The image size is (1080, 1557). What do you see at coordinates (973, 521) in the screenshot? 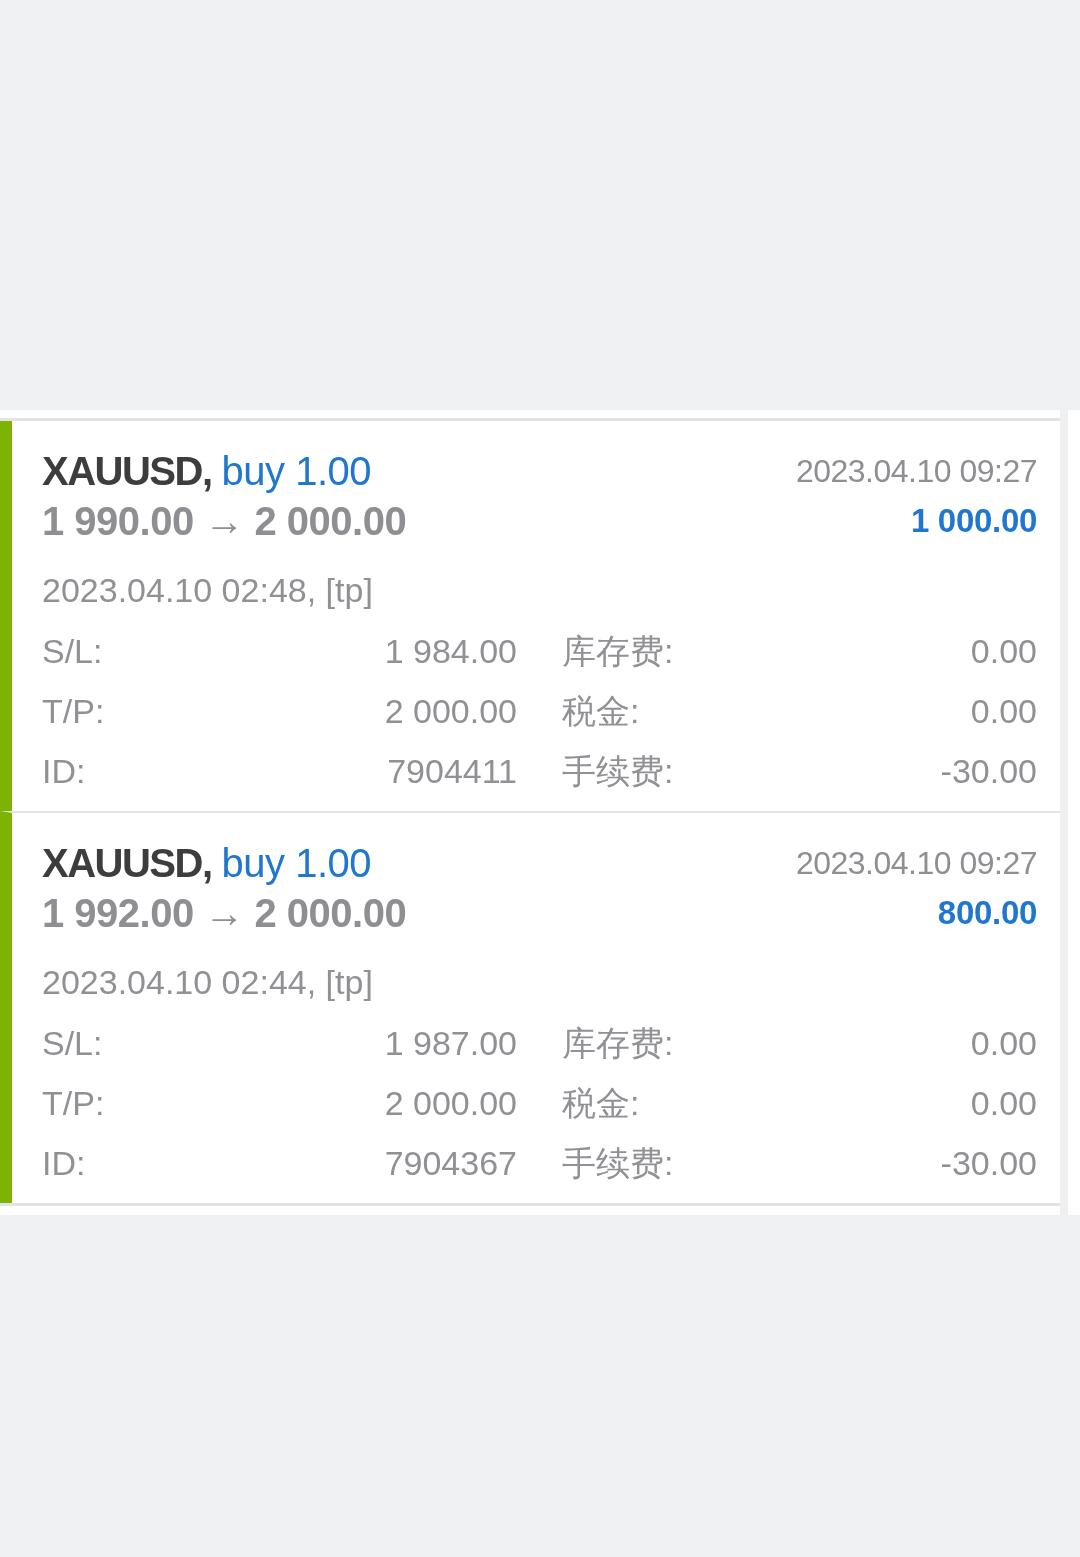
I see `profit-value: 1 000.00` at bounding box center [973, 521].